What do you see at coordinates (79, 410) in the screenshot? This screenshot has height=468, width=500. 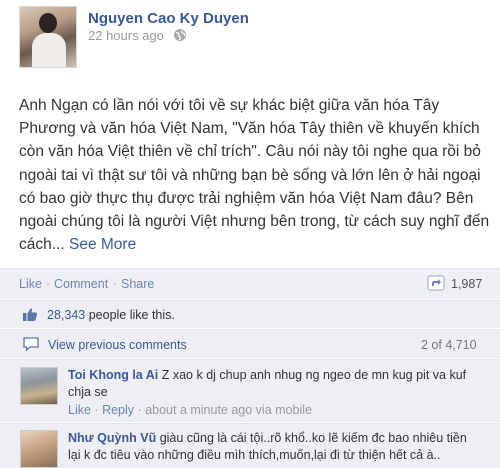 I see `comment-like-link: Like` at bounding box center [79, 410].